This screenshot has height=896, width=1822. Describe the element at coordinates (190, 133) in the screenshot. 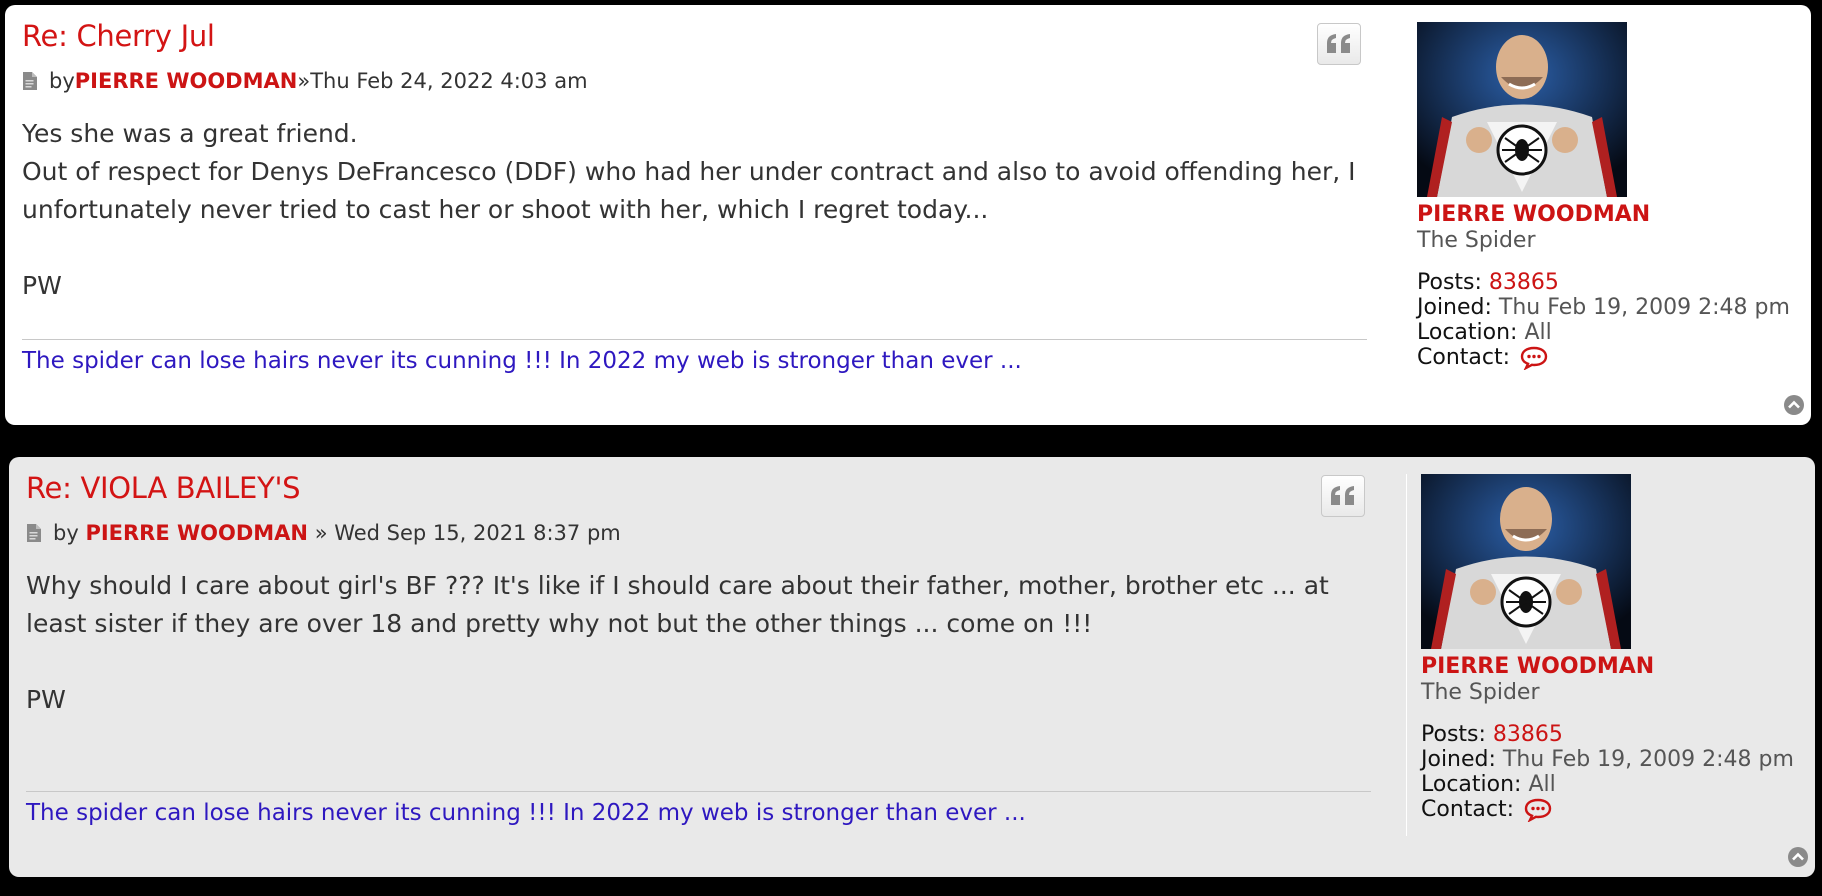

I see `post-content-line: Yes she was a great friend.` at that location.